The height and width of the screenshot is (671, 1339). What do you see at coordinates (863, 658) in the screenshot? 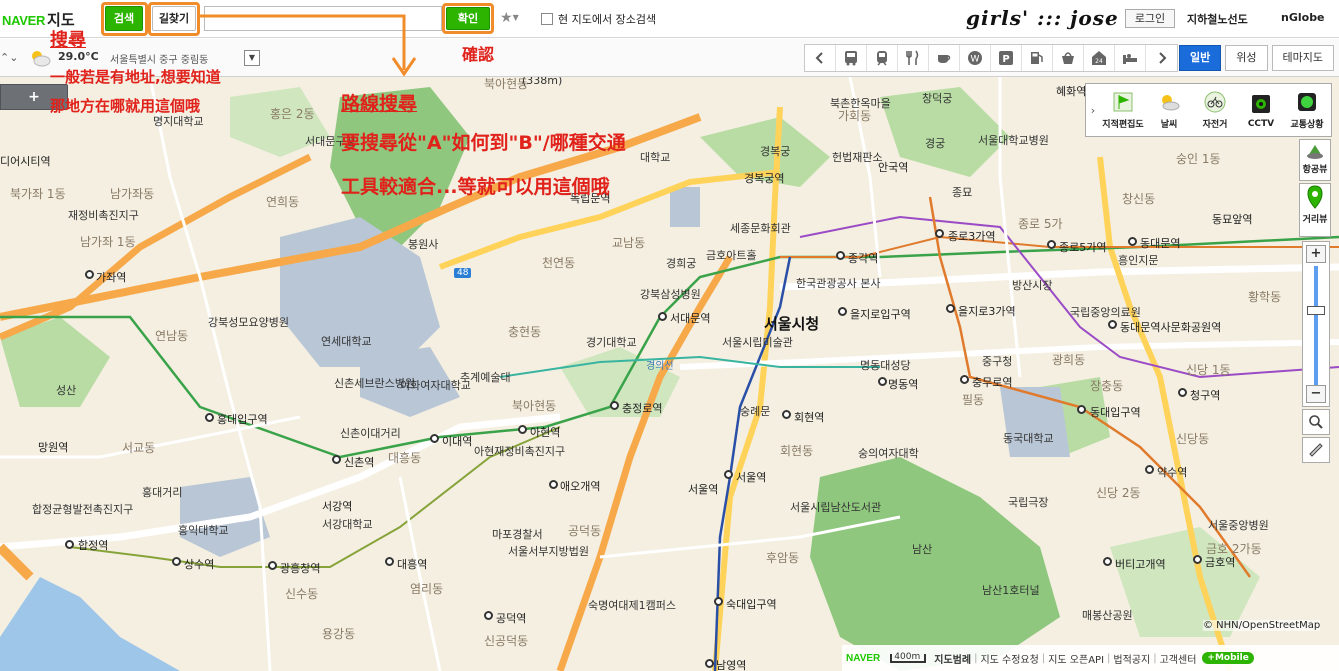
I see `footer-naver-logo: NAVER` at bounding box center [863, 658].